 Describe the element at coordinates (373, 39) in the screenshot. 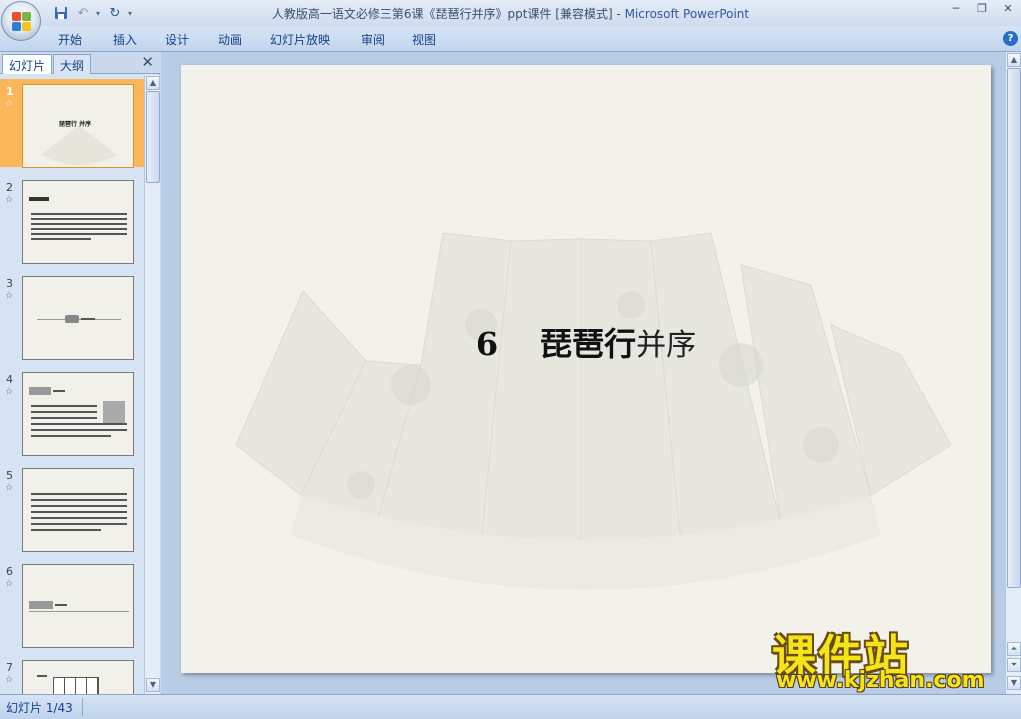

I see `tab-review: 审阅` at that location.